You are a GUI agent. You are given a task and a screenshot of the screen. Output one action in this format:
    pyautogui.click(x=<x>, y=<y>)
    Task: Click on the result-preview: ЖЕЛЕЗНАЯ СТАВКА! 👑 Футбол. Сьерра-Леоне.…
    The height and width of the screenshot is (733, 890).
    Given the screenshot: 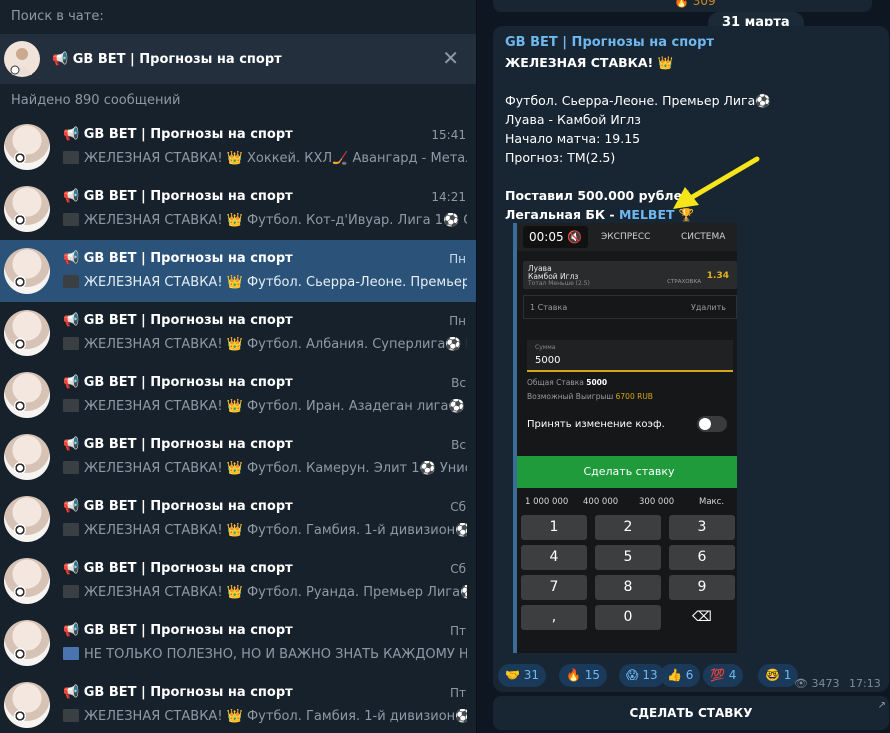 What is the action you would take?
    pyautogui.click(x=265, y=282)
    